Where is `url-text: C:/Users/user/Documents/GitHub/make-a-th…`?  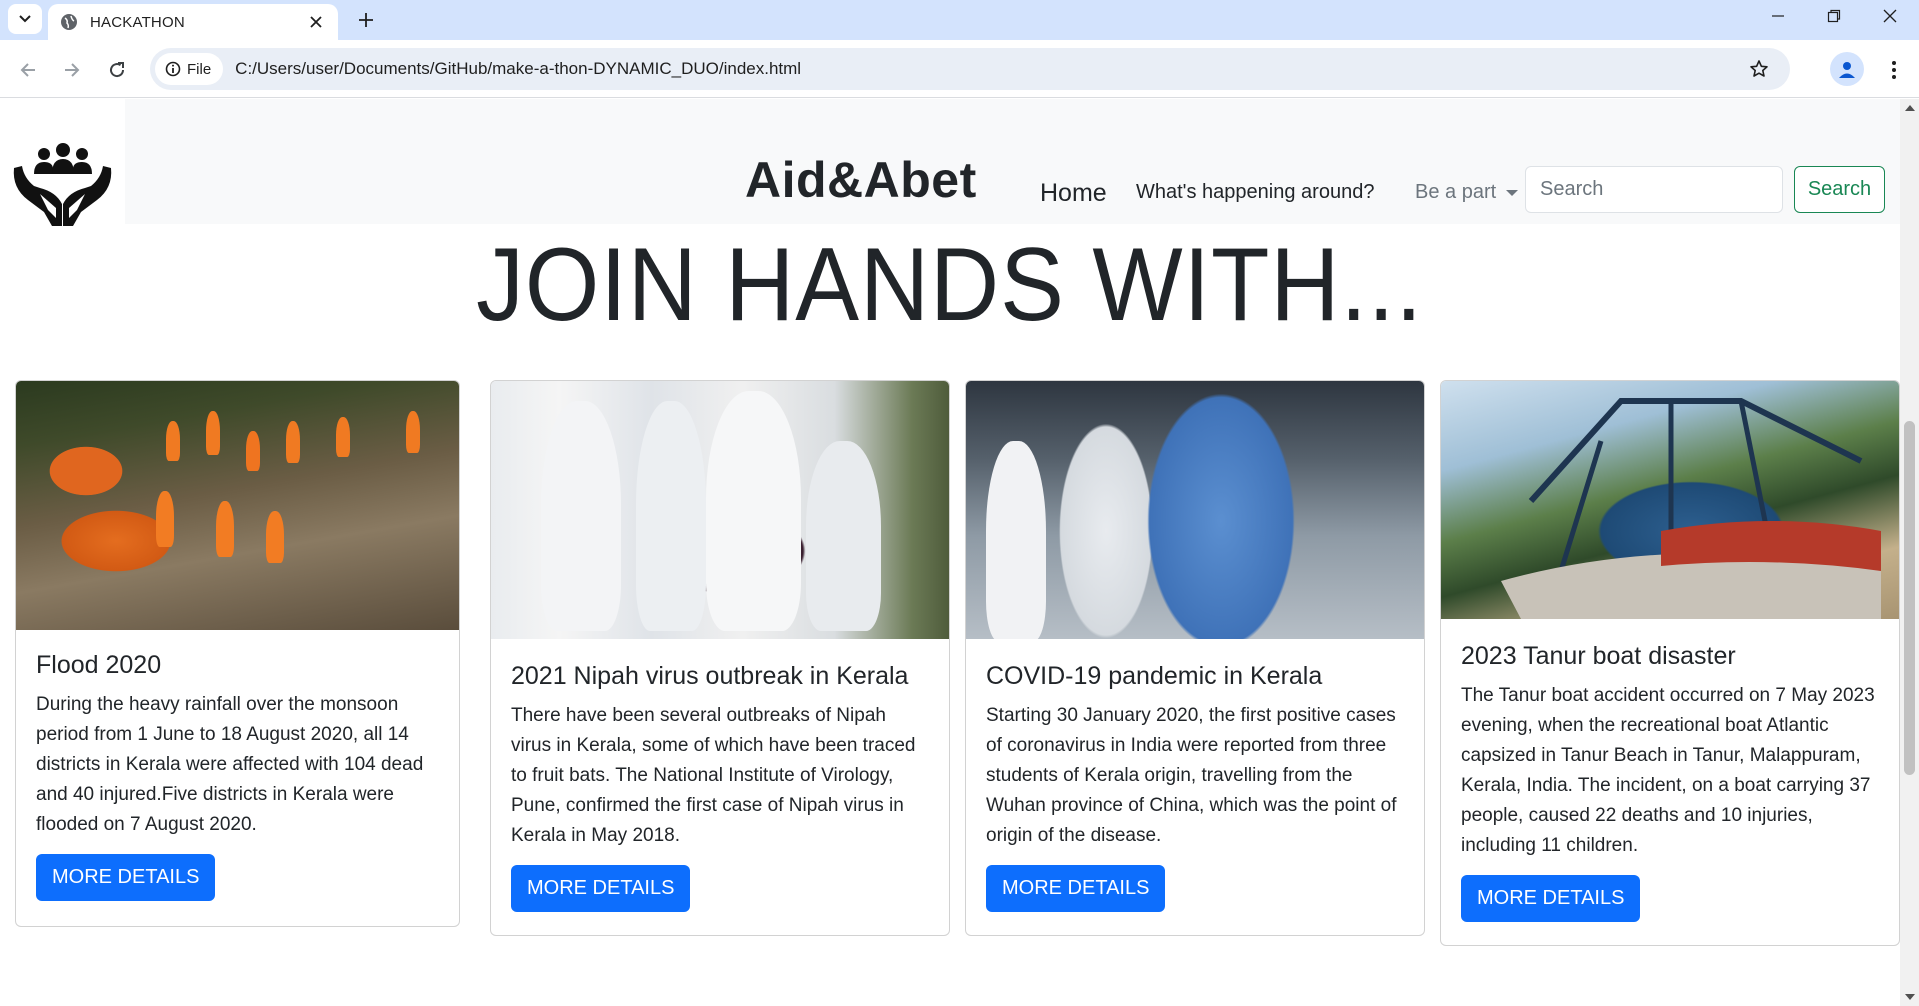
url-text: C:/Users/user/Documents/GitHub/make-a-th… is located at coordinates (988, 69).